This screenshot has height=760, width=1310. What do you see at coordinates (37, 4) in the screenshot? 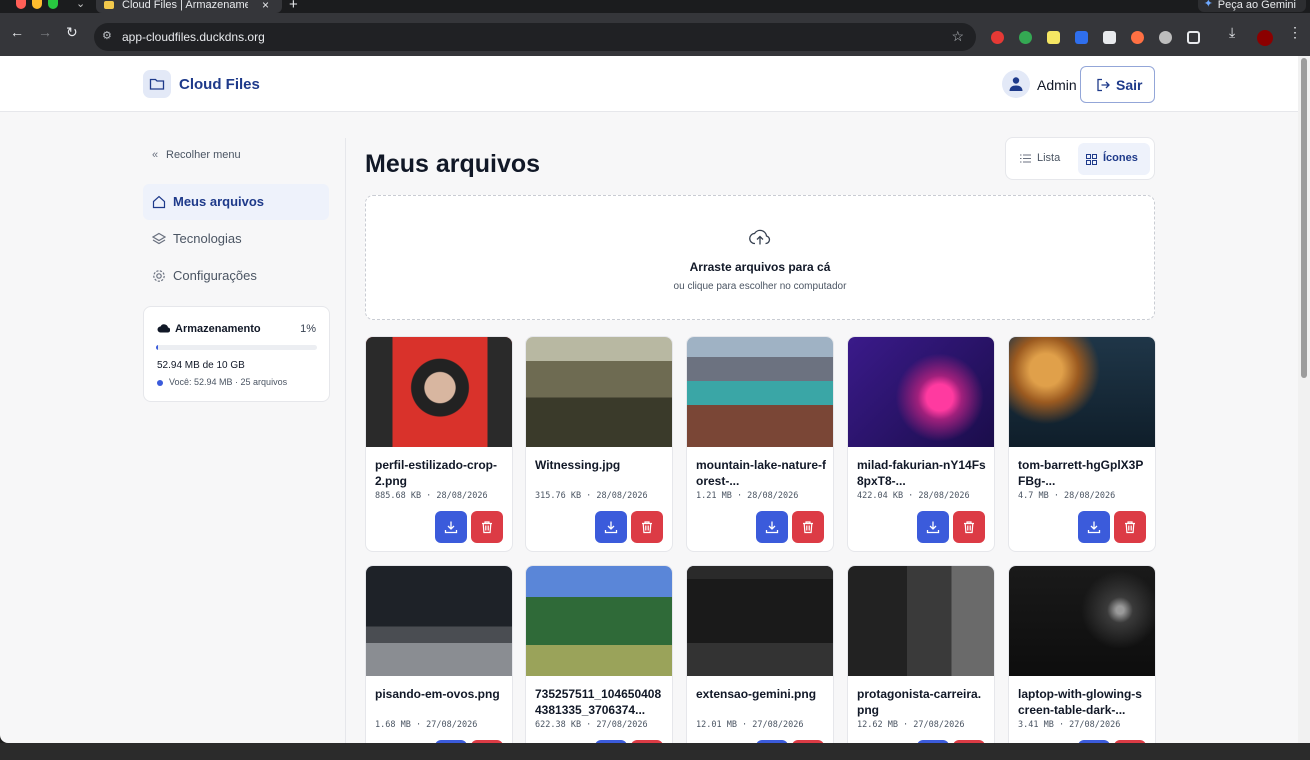
I see `window-minimize-button` at bounding box center [37, 4].